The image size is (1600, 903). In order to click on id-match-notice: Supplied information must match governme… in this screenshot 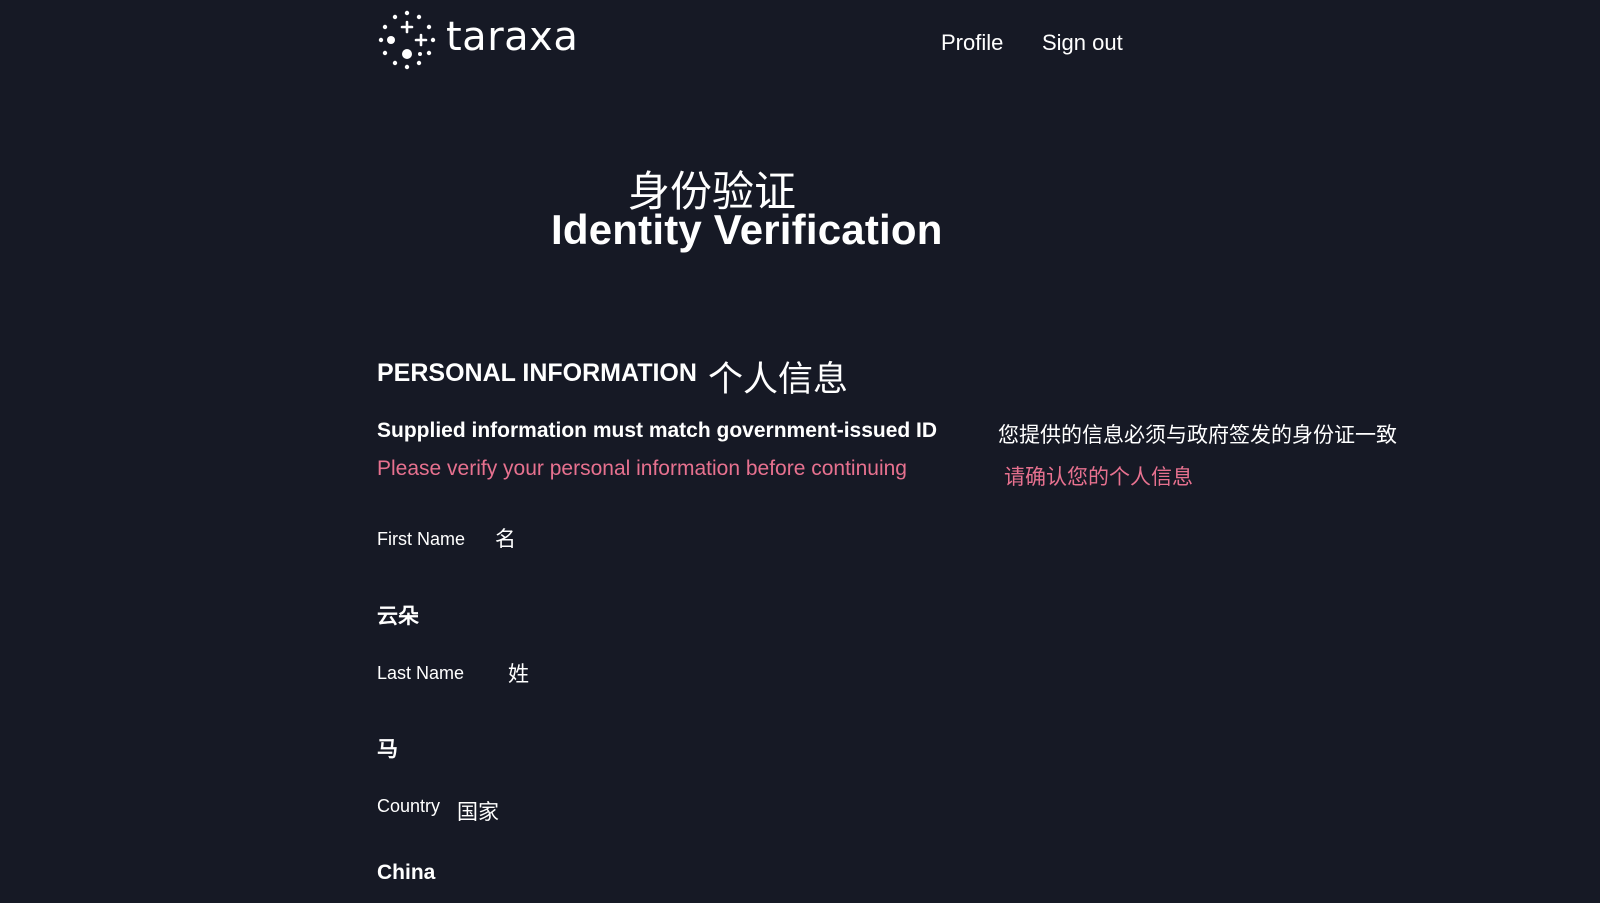, I will do `click(657, 430)`.